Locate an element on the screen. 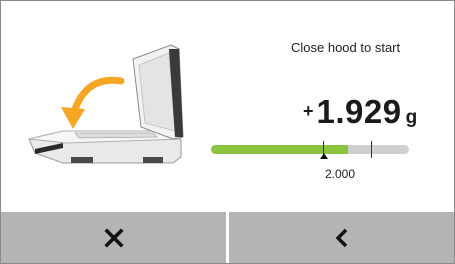 The image size is (455, 264). weight-value: 1.929 is located at coordinates (359, 111).